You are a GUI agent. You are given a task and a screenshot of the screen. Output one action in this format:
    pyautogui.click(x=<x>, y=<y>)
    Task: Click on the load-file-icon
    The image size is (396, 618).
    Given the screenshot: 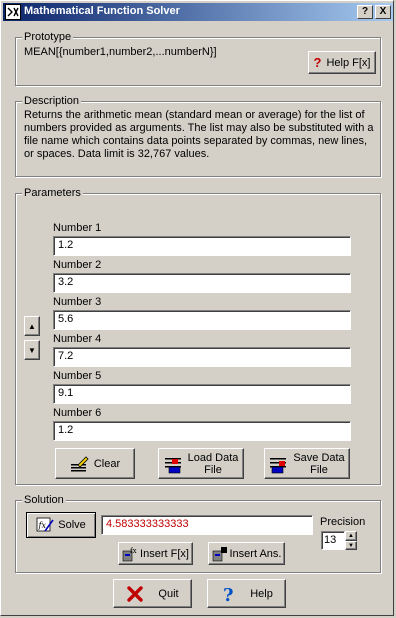 What is the action you would take?
    pyautogui.click(x=174, y=464)
    